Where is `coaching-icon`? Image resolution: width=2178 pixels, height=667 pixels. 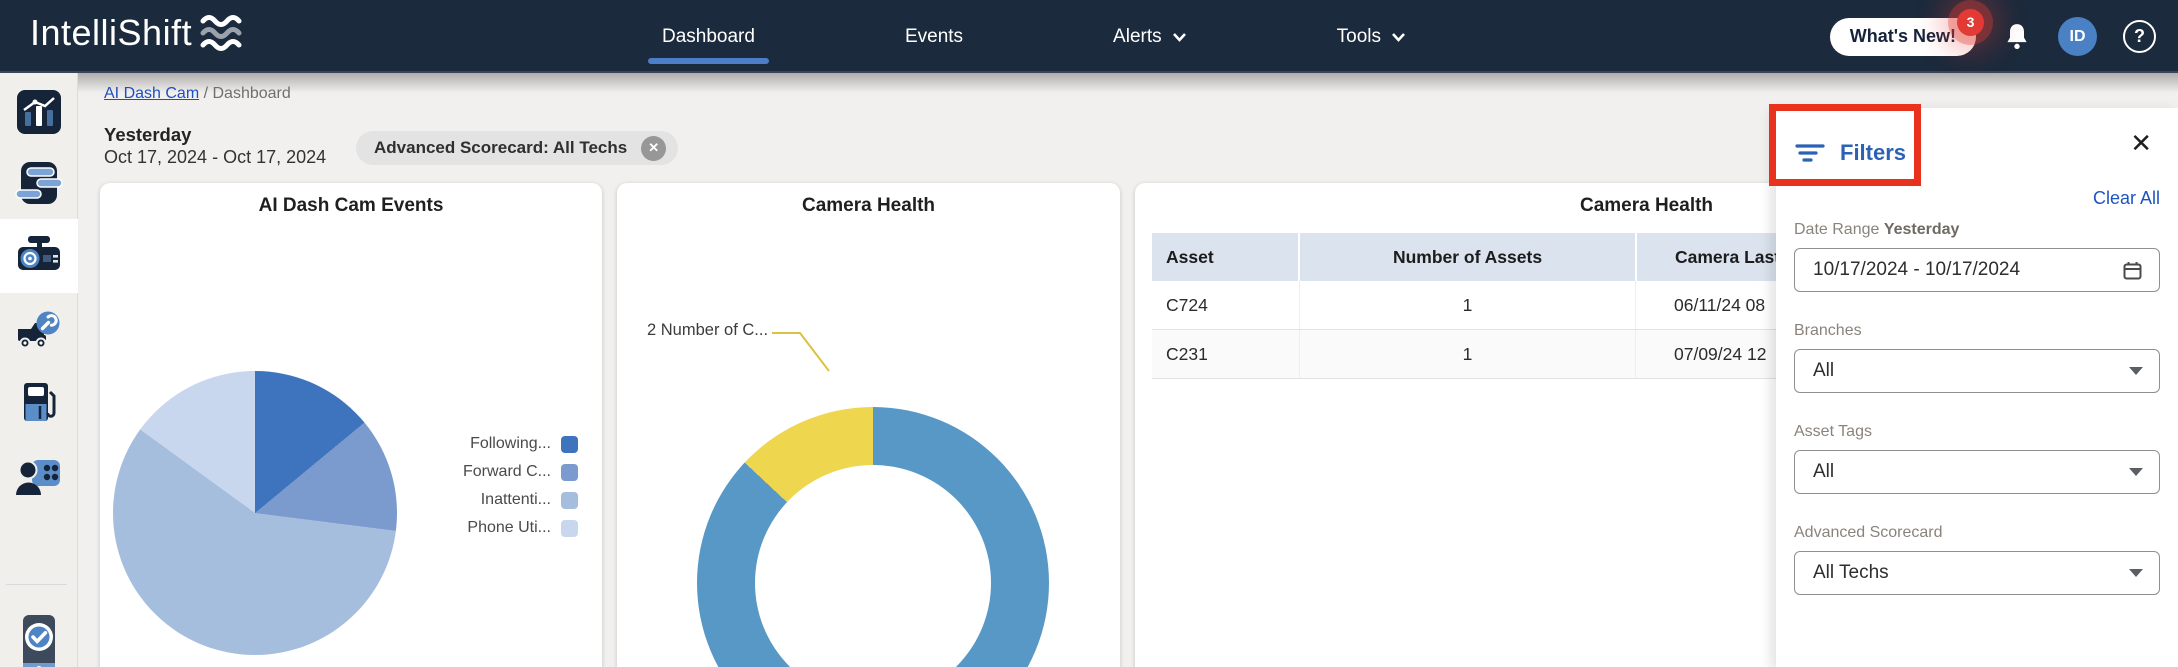 coaching-icon is located at coordinates (38, 477).